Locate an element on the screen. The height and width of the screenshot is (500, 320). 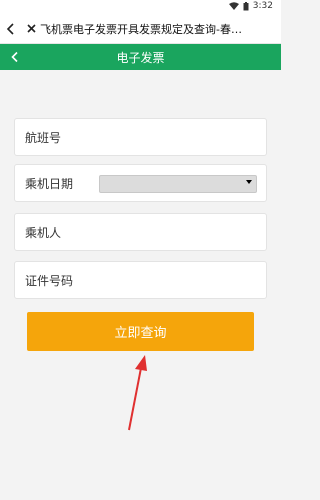
passenger-label: 乘机人 is located at coordinates (43, 232).